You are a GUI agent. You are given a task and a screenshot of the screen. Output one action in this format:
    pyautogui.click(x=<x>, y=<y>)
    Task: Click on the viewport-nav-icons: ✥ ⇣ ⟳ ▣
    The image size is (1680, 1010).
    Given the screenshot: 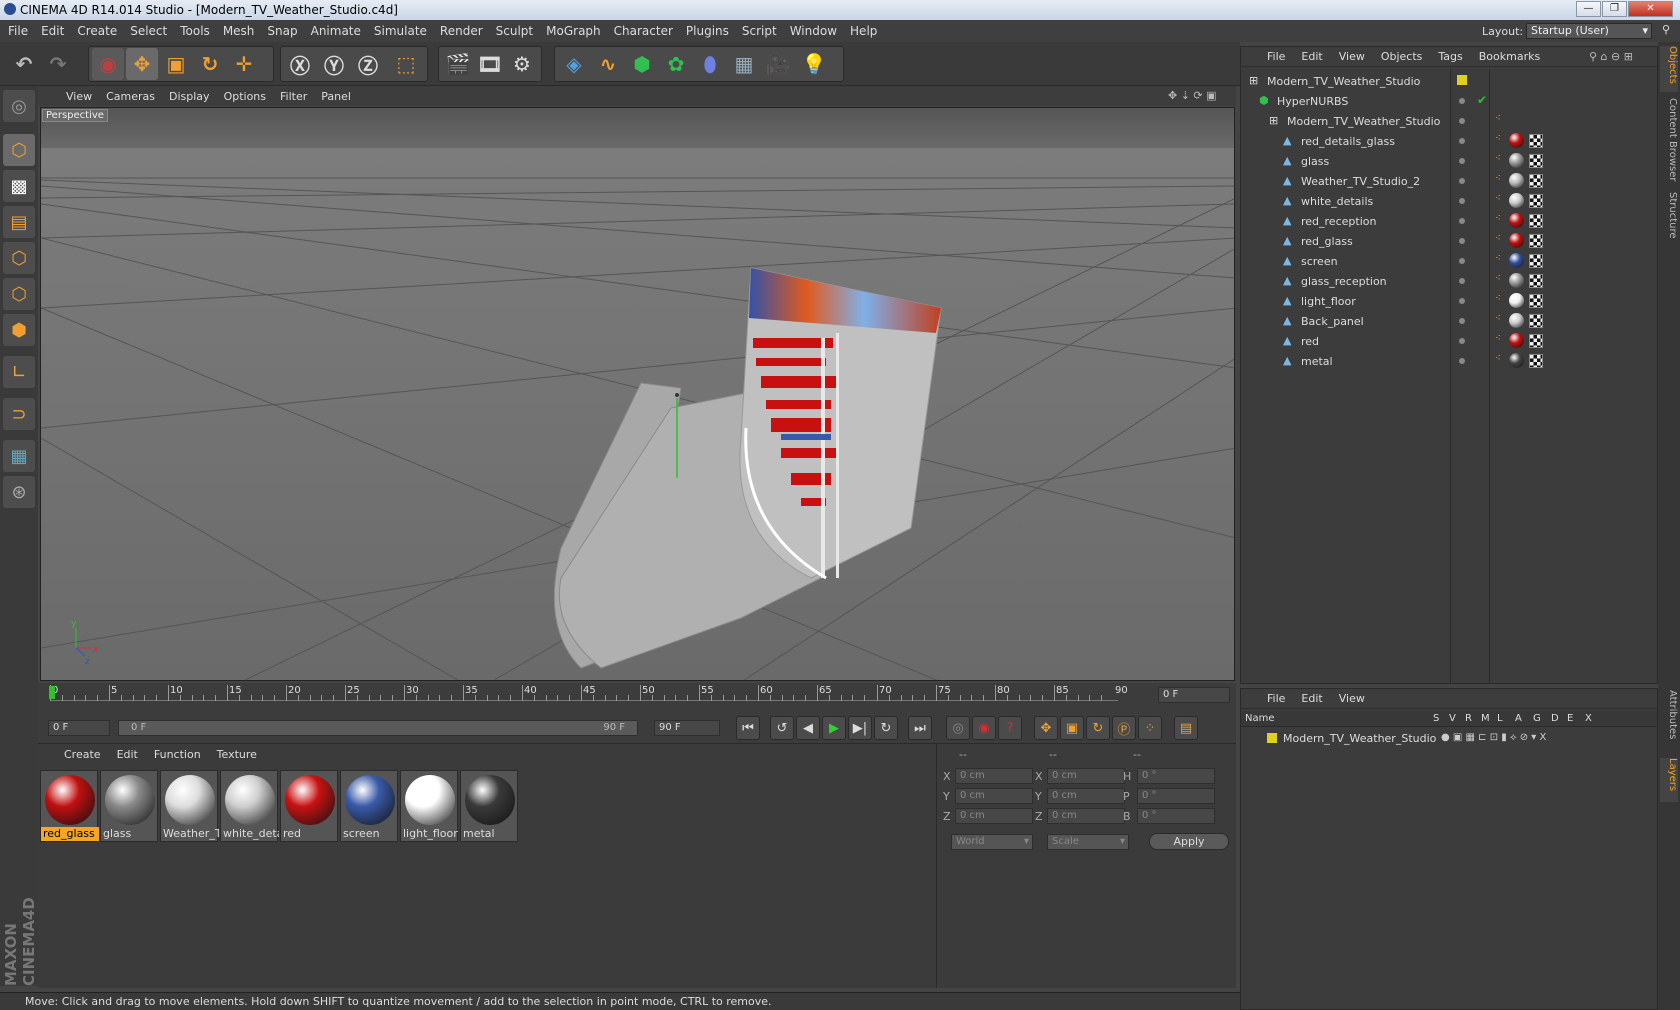 What is the action you would take?
    pyautogui.click(x=1192, y=95)
    